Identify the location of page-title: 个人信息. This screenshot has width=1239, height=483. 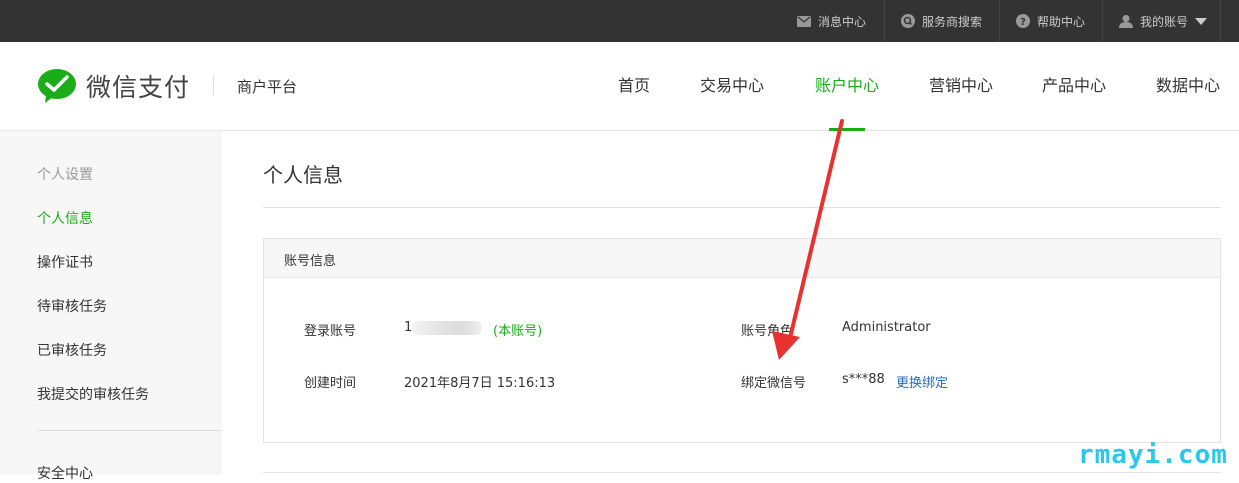
(303, 175).